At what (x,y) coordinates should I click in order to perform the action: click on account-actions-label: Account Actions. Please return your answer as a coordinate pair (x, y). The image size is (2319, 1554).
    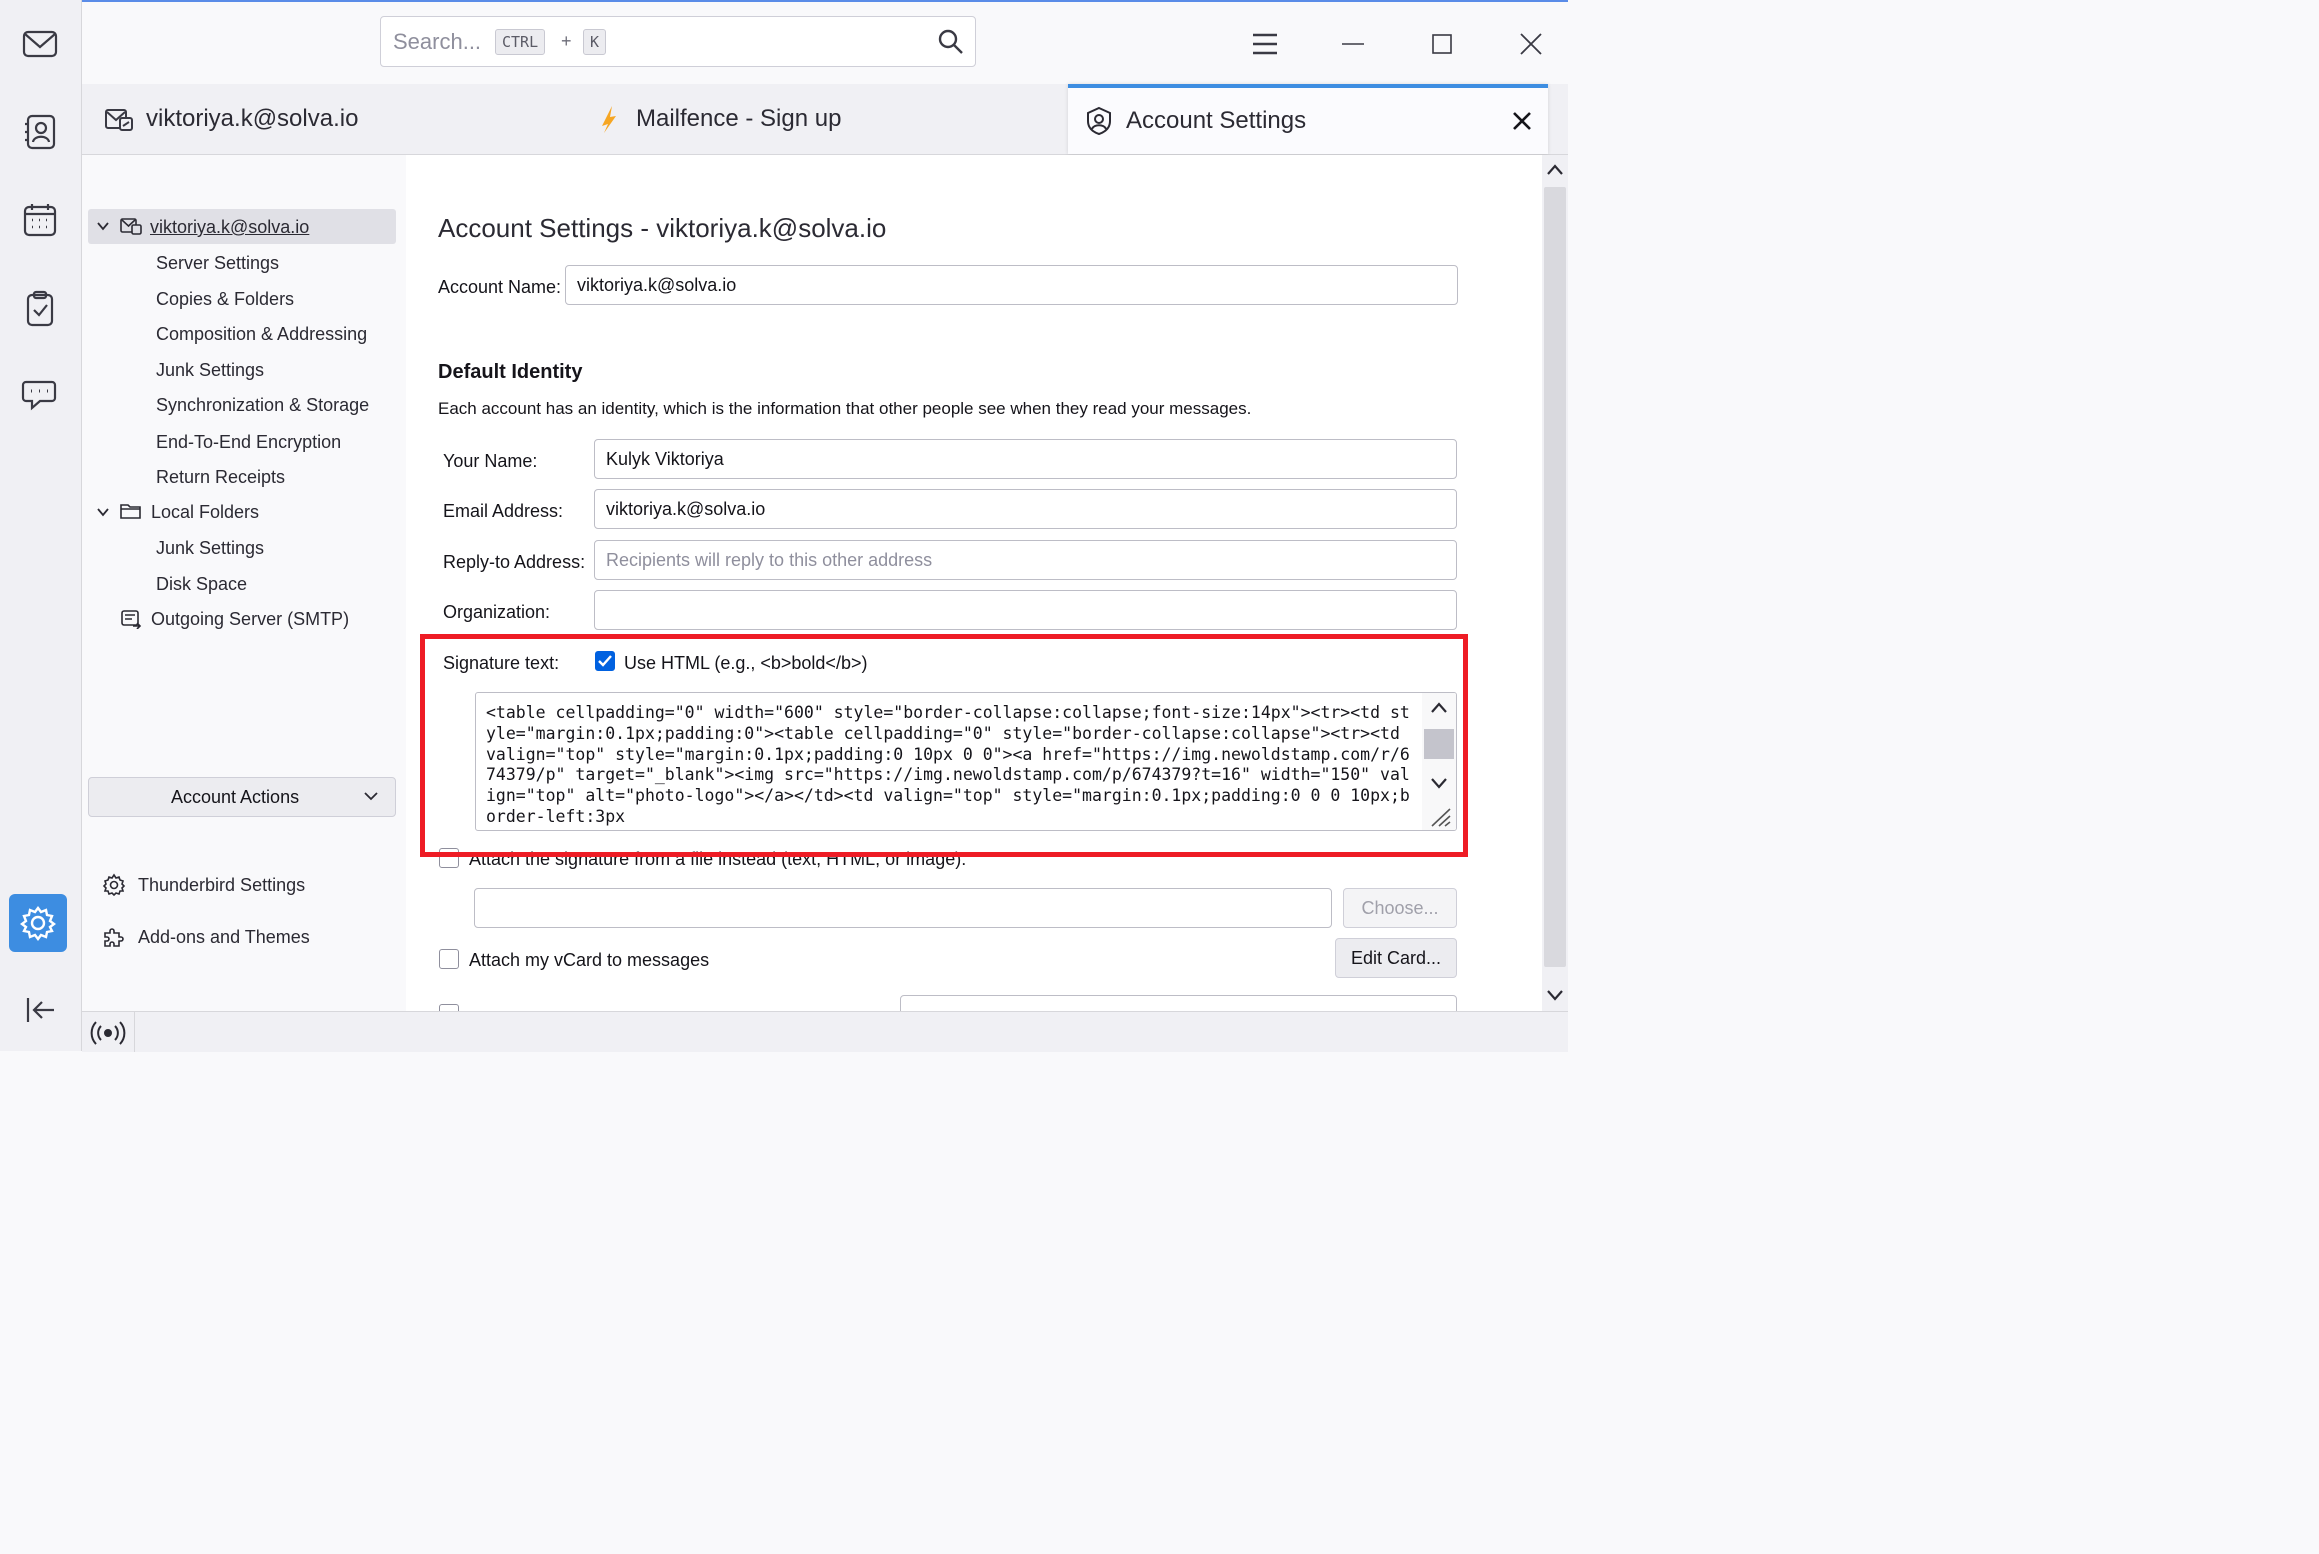
    Looking at the image, I should click on (235, 797).